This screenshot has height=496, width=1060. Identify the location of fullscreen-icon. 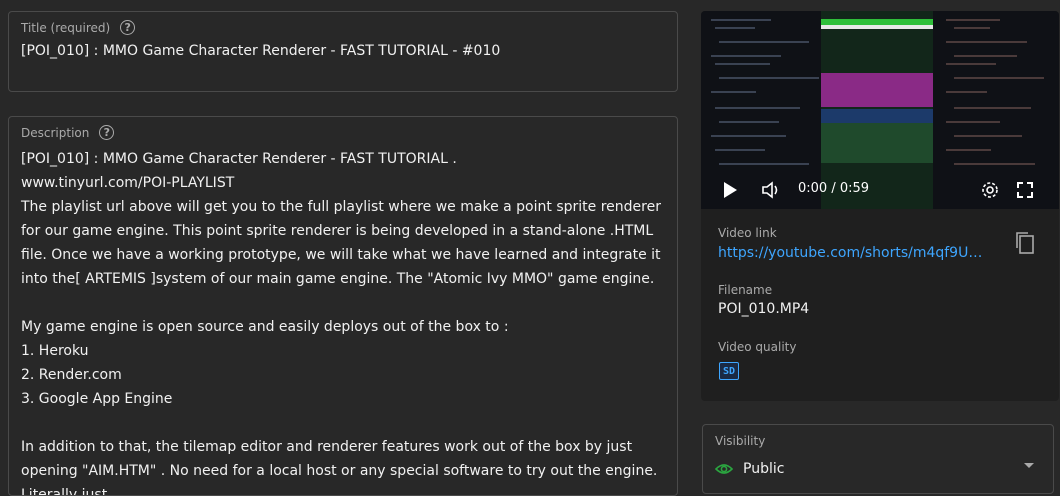
(1025, 190).